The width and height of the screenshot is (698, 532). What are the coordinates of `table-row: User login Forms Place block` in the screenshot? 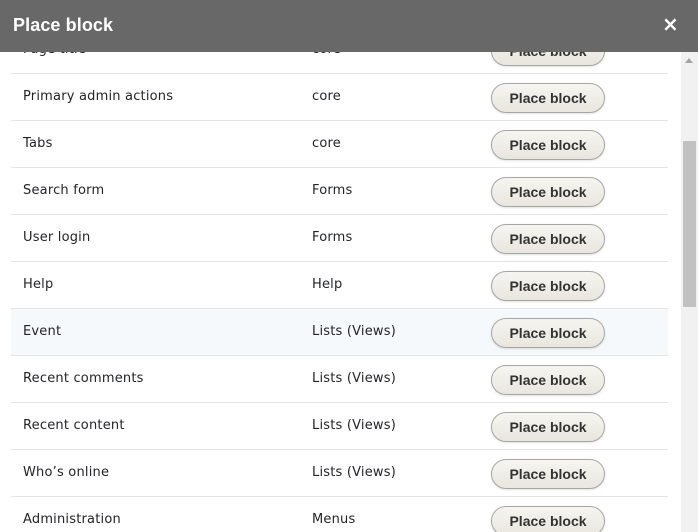 It's located at (339, 238).